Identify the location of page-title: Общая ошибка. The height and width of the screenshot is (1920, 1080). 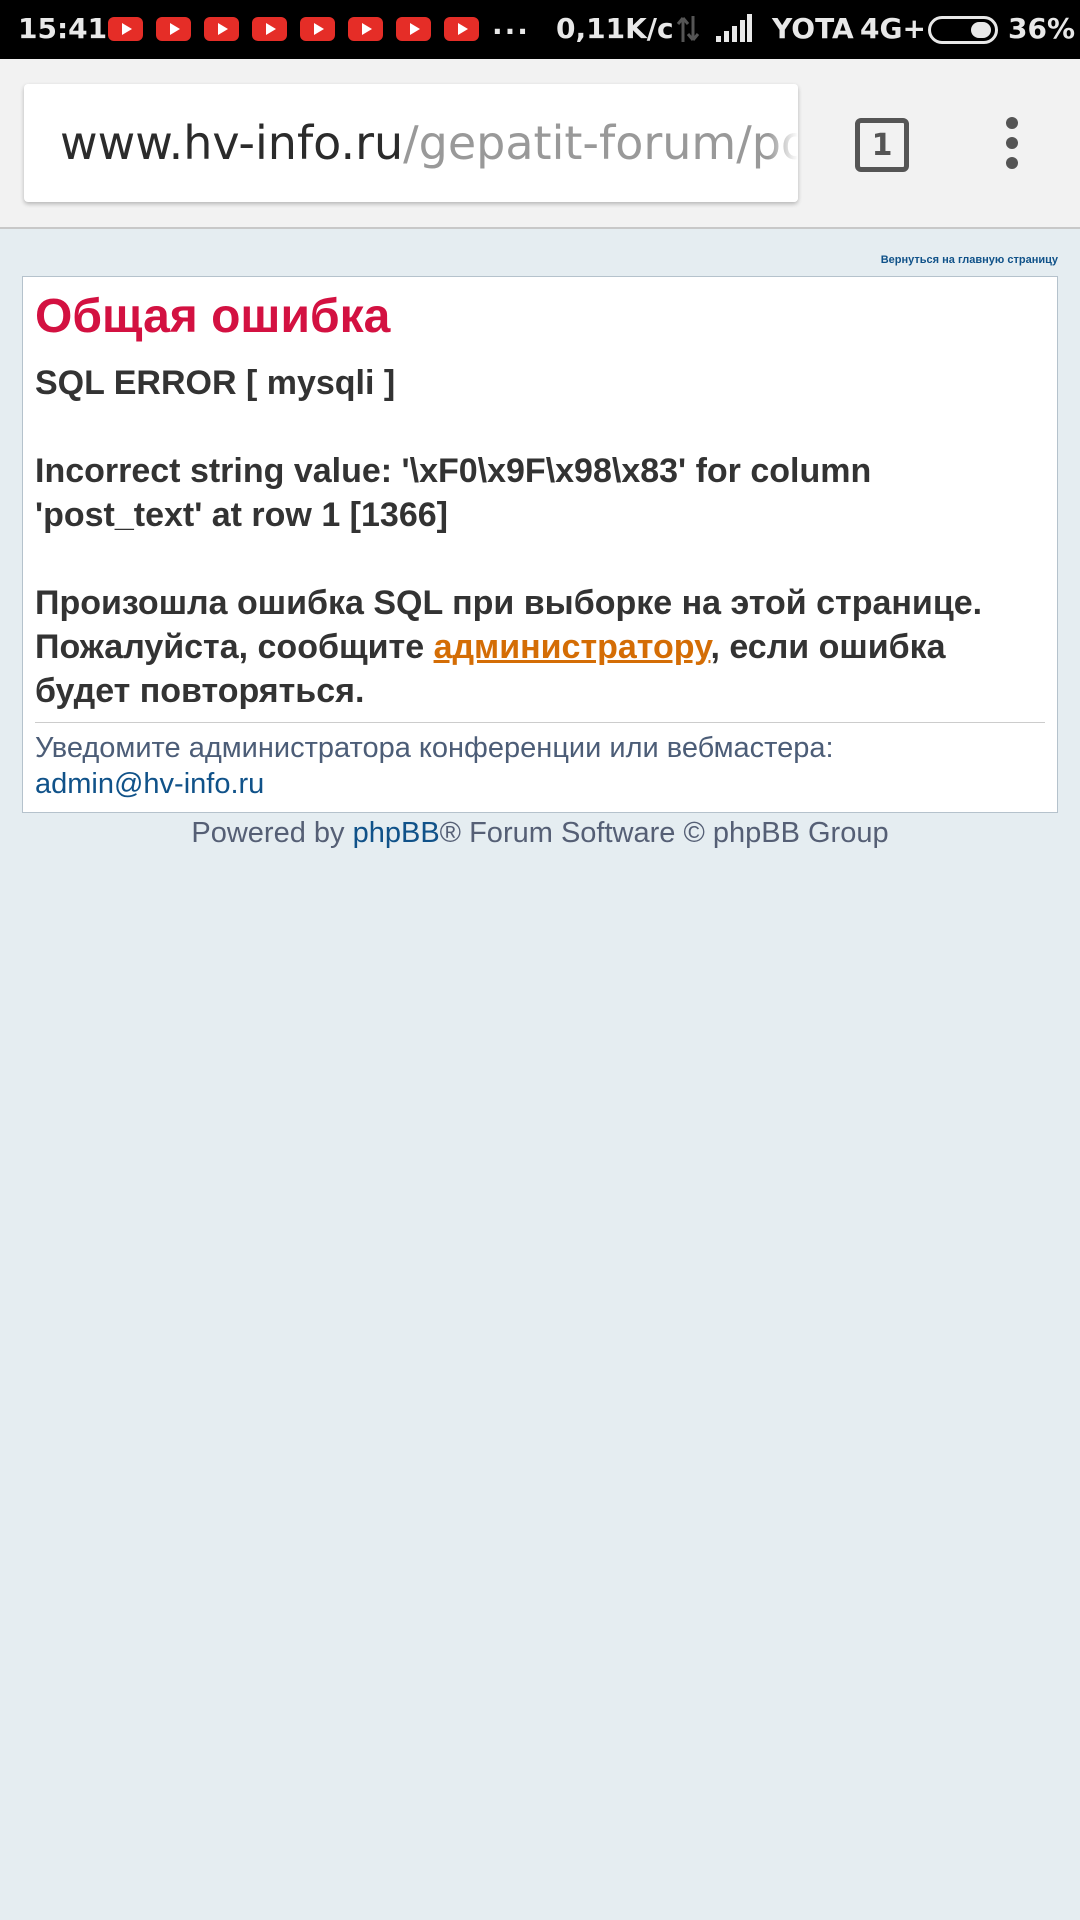
(213, 316).